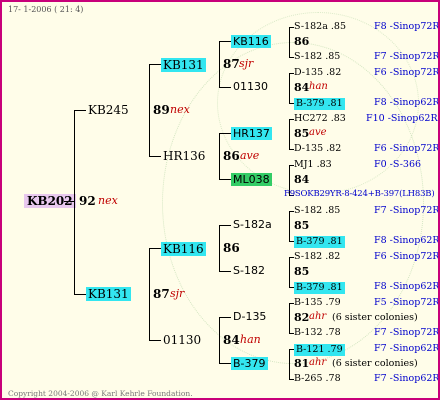 This screenshot has height=400, width=440. I want to click on gen4-top-ref: F5 -Sinop72R, so click(407, 302).